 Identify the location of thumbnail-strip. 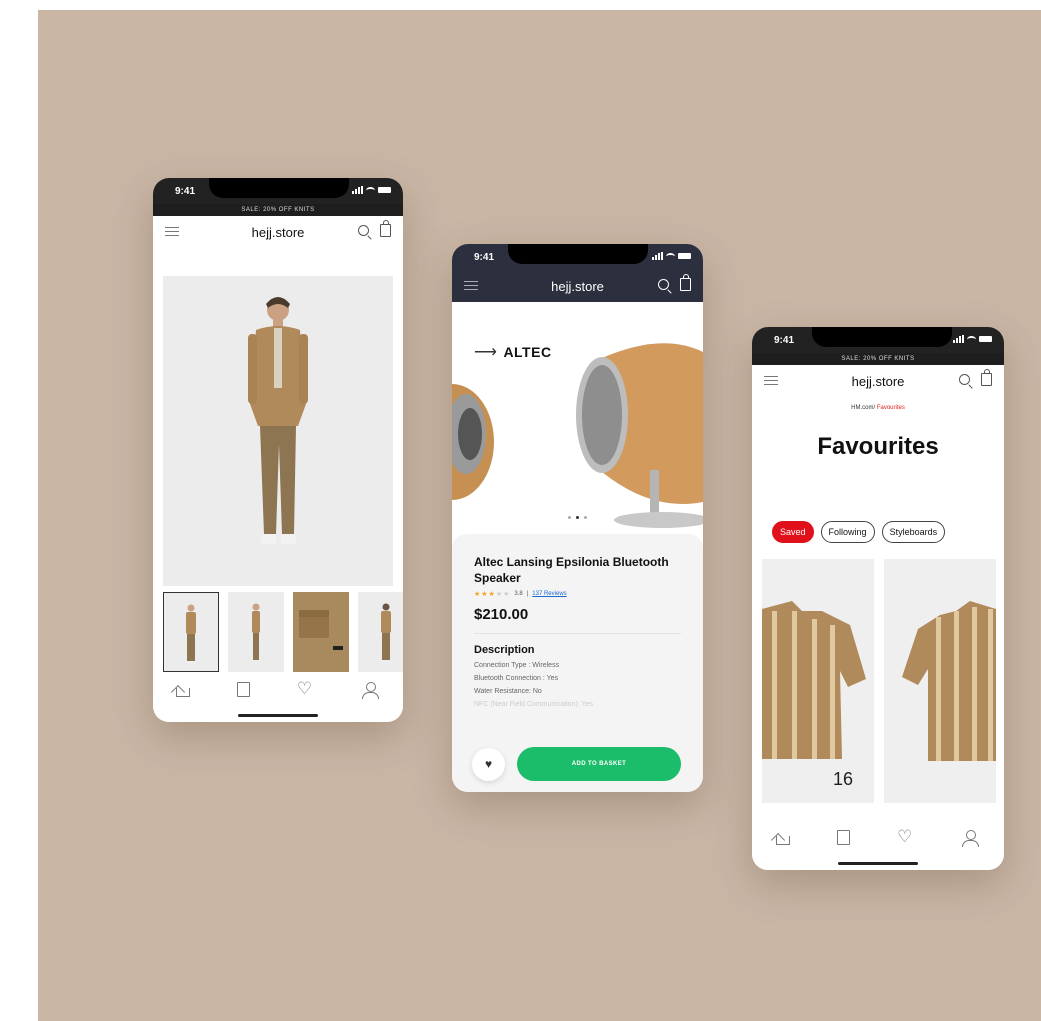
(283, 632).